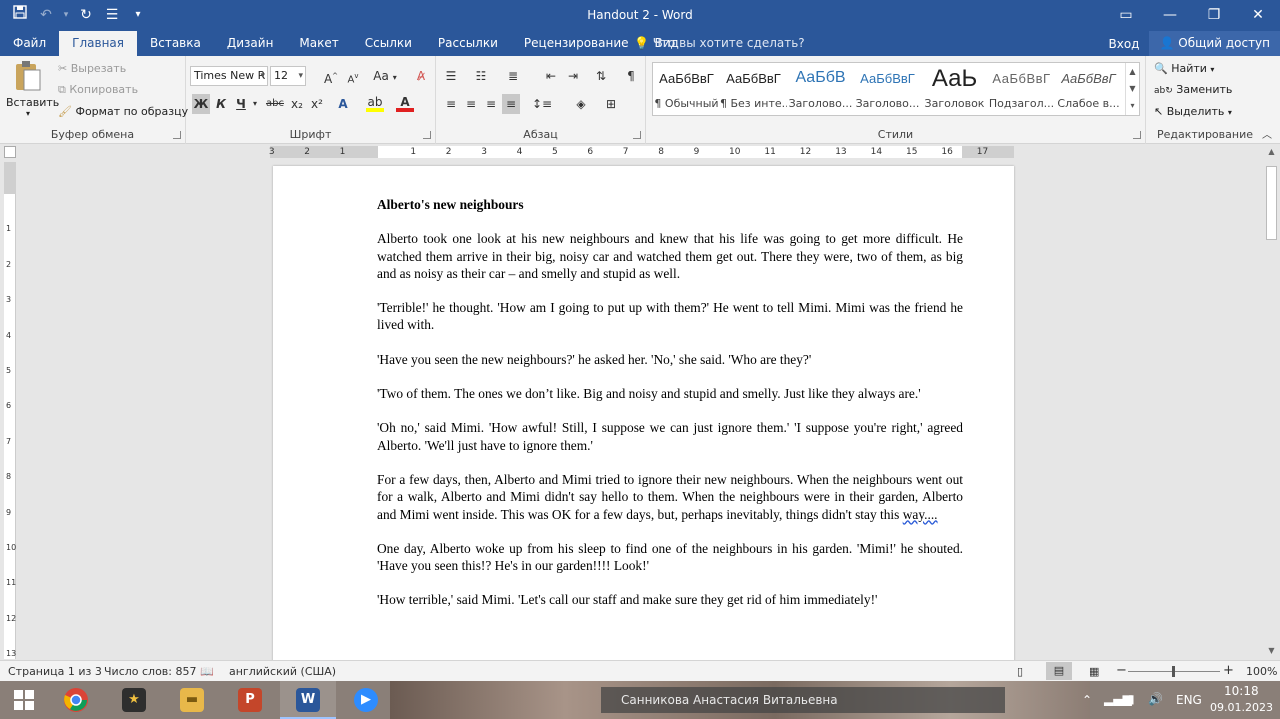 This screenshot has height=719, width=1280. What do you see at coordinates (1271, 651) in the screenshot?
I see `scroll-down-icon: ▼` at bounding box center [1271, 651].